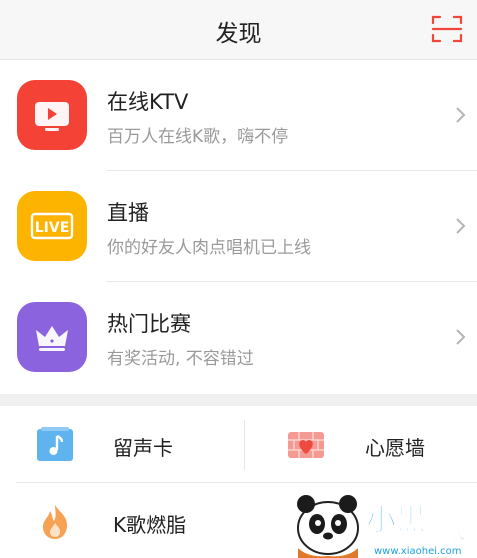  I want to click on svg-text: LIVE, so click(52, 228).